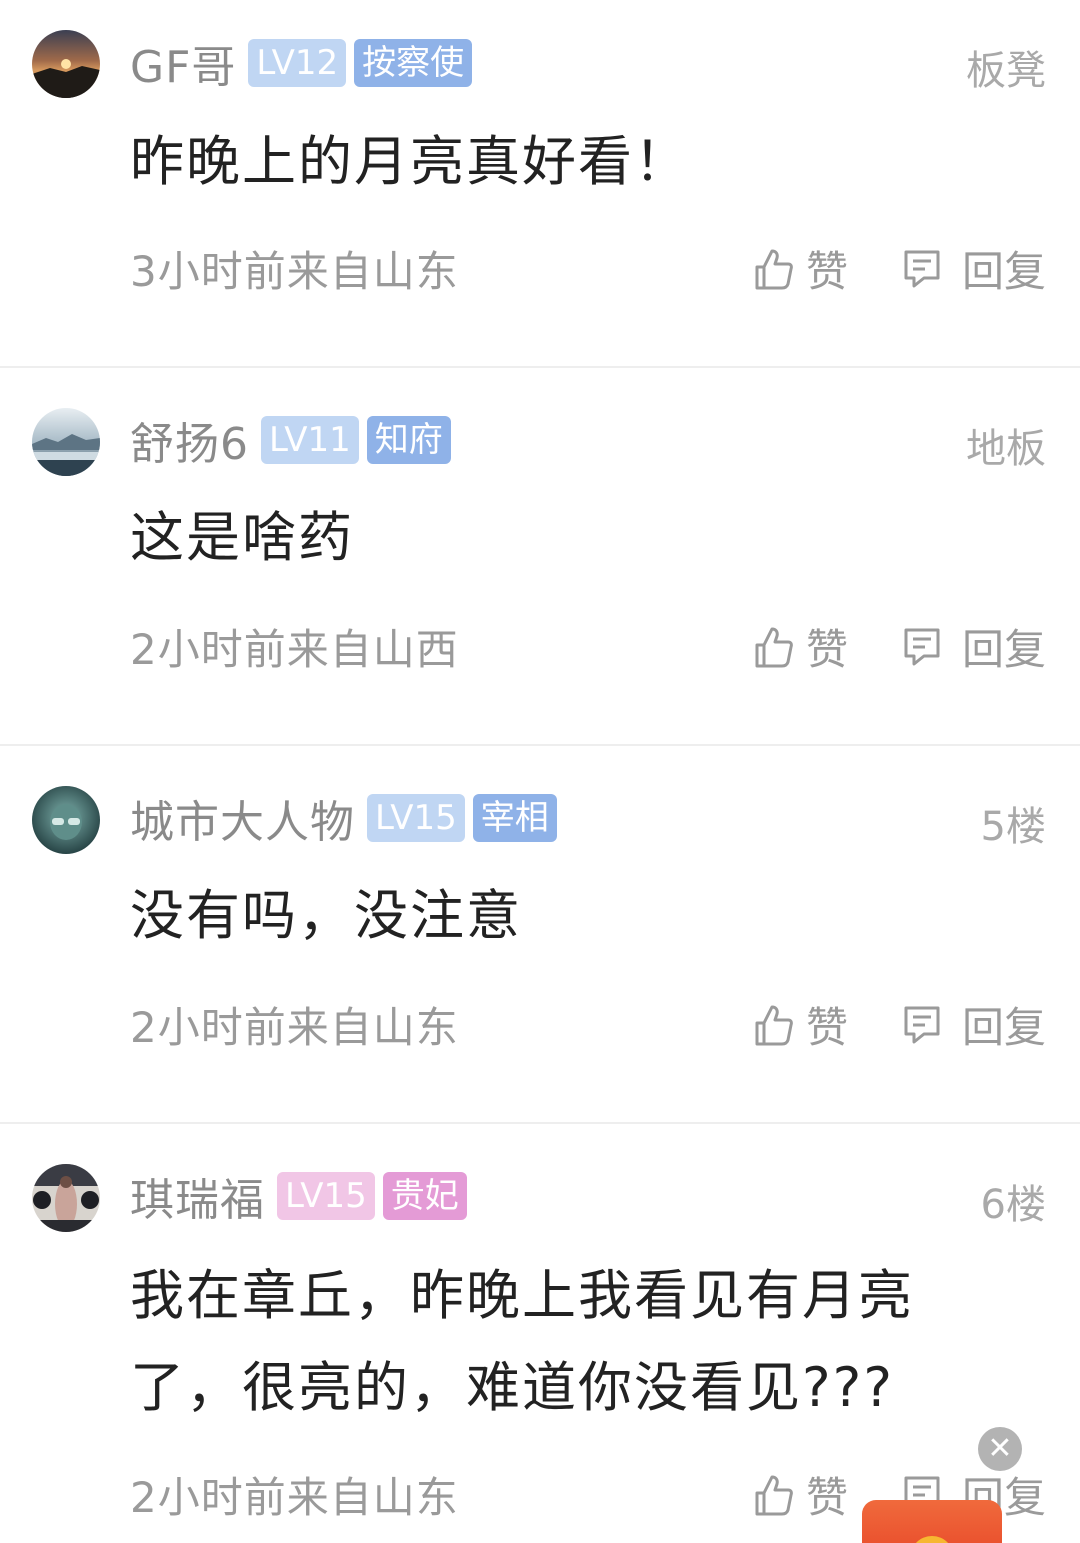 Image resolution: width=1080 pixels, height=1543 pixels. What do you see at coordinates (1013, 1205) in the screenshot?
I see `floor-label: 6楼` at bounding box center [1013, 1205].